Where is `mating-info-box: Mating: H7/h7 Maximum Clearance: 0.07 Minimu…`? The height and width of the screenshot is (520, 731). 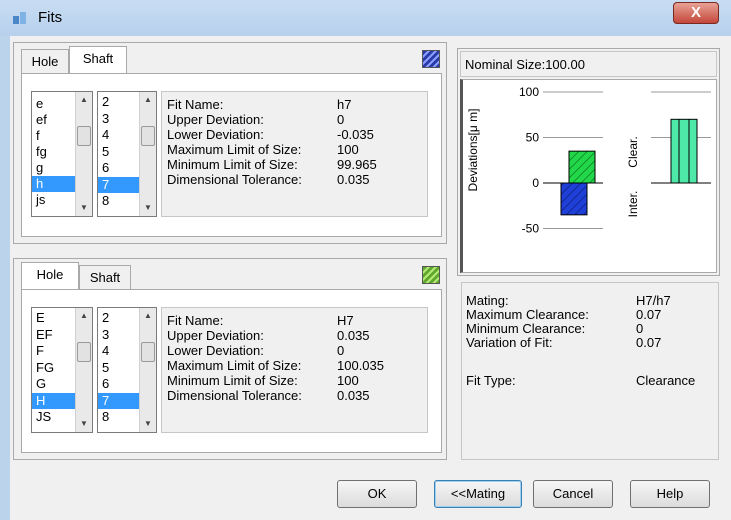 mating-info-box: Mating: H7/h7 Maximum Clearance: 0.07 Minimu… is located at coordinates (590, 371).